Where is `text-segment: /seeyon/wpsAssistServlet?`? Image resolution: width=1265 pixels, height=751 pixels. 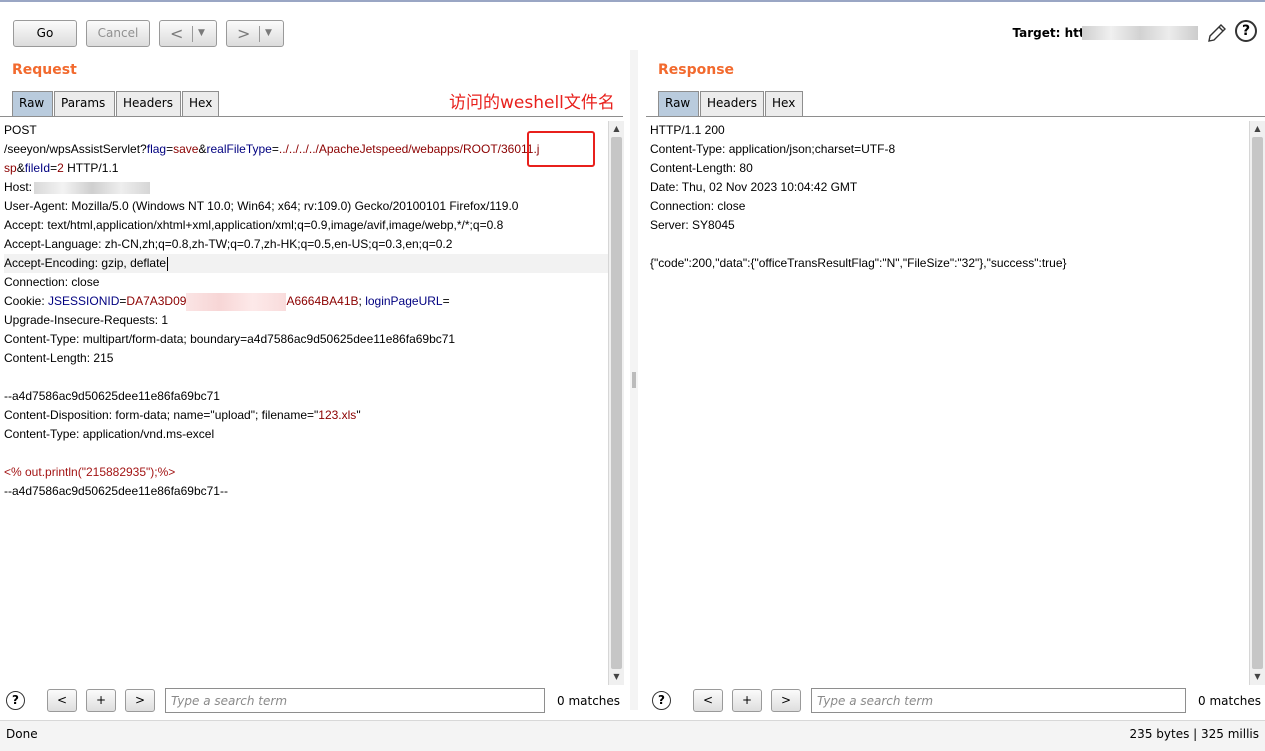 text-segment: /seeyon/wpsAssistServlet? is located at coordinates (75, 149).